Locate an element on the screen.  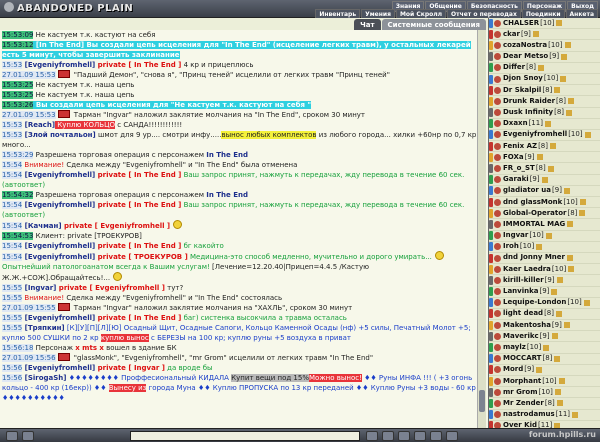
user-list-item: Global-Operator [8] is located at coordinates (544, 214).